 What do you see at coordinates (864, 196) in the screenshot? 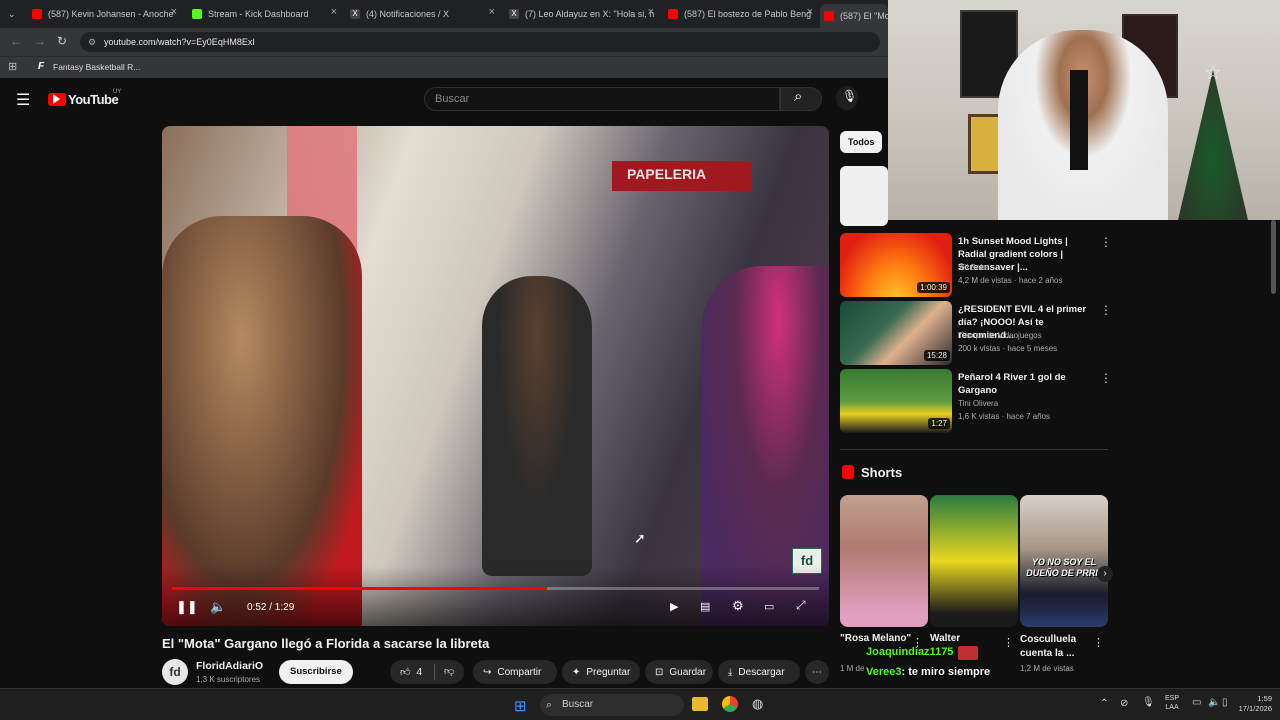
I see `rec-thumbnail-partial` at bounding box center [864, 196].